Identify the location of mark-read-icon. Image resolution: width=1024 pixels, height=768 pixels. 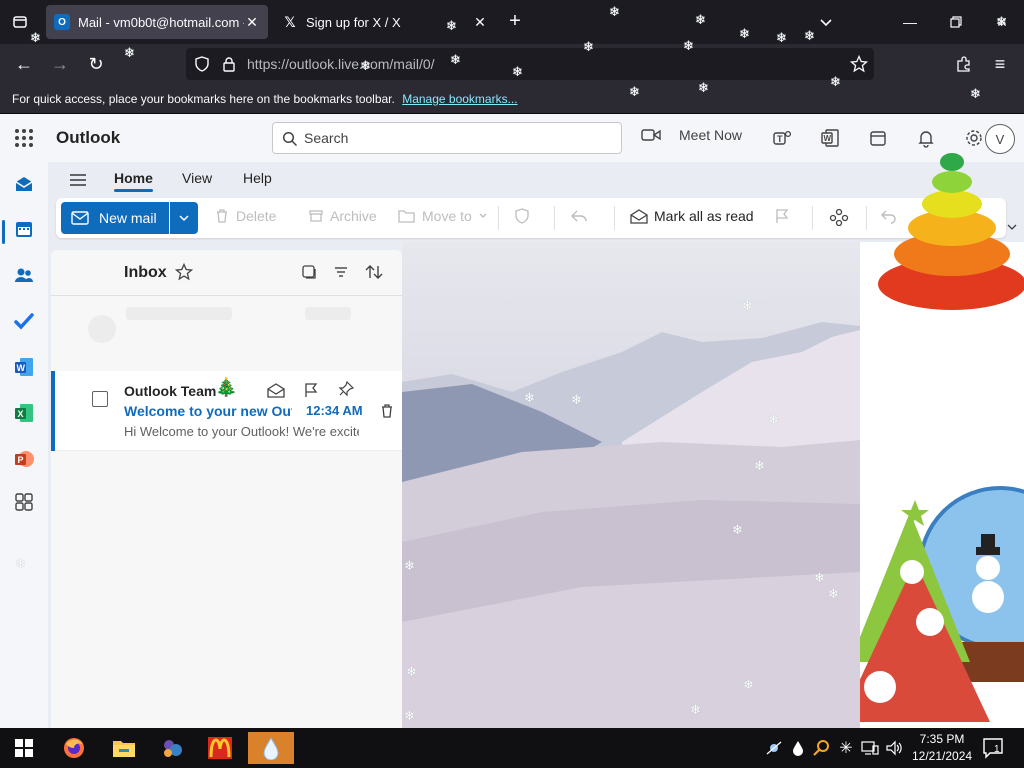
(276, 390).